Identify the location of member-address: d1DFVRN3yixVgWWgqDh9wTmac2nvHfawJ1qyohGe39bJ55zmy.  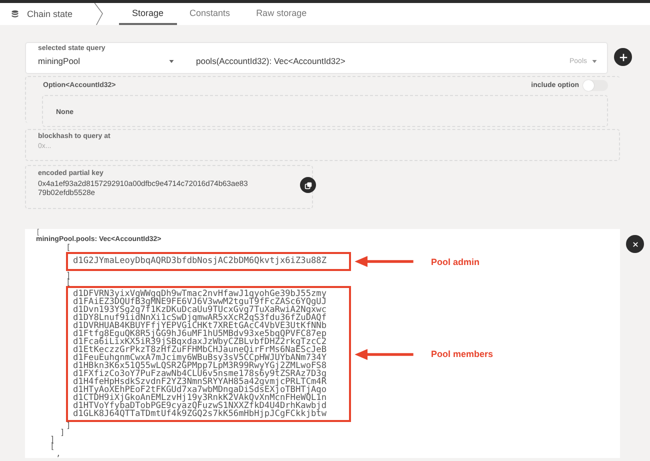
(200, 294).